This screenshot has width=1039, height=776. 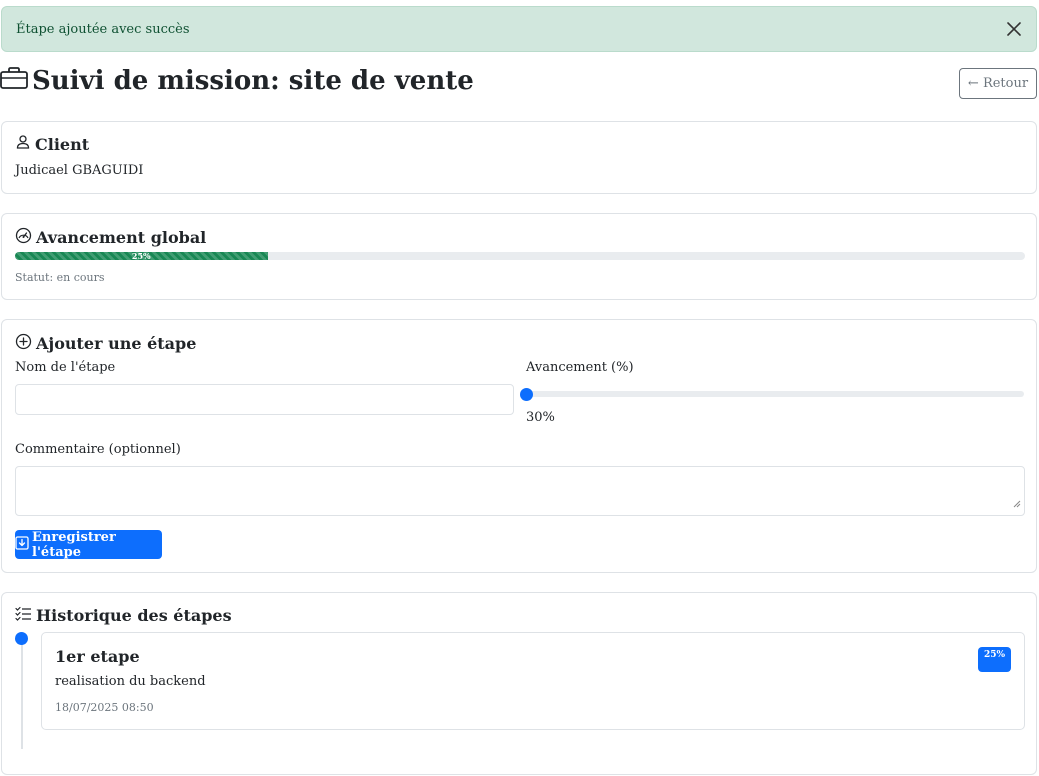 What do you see at coordinates (98, 449) in the screenshot?
I see `comment-label: Commentaire (optionnel)` at bounding box center [98, 449].